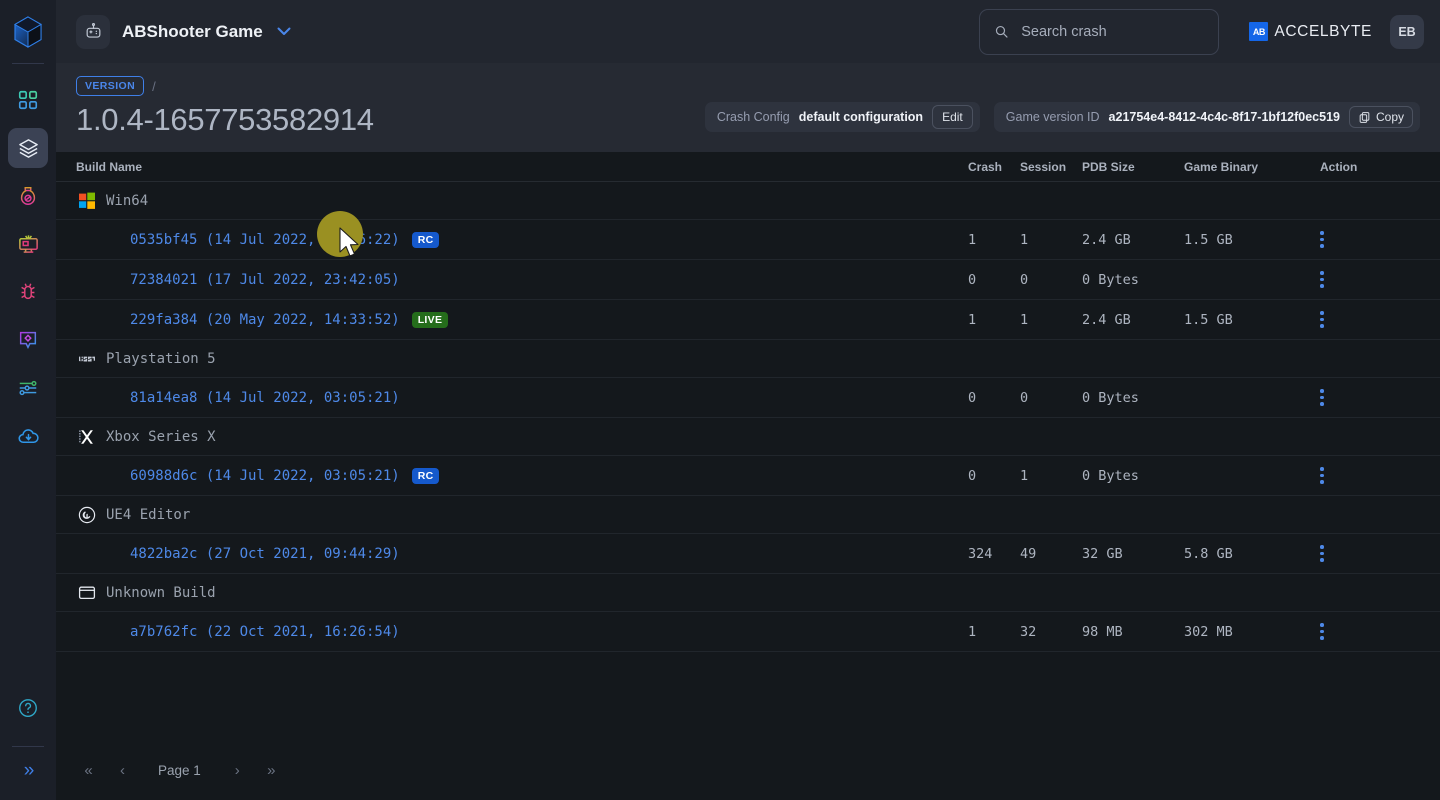 The image size is (1440, 800). I want to click on pagination-page-label: Page 1, so click(179, 770).